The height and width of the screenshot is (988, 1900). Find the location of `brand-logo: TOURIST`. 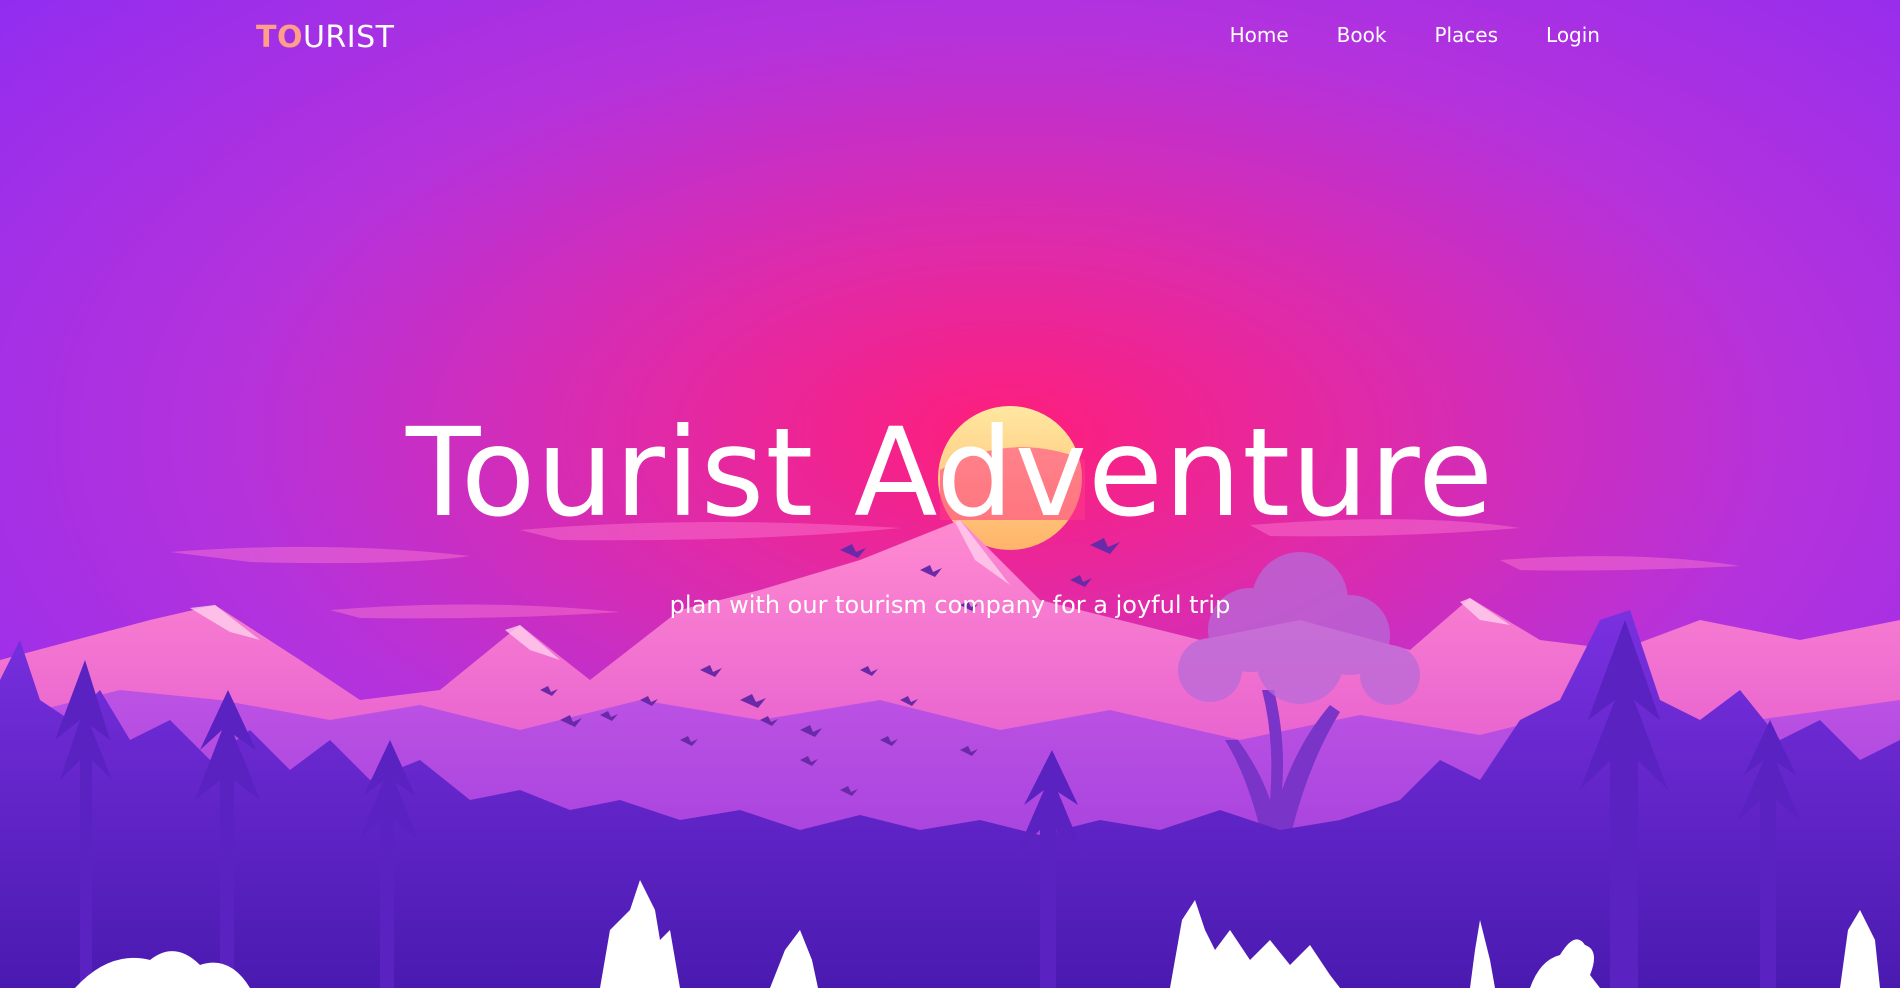

brand-logo: TOURIST is located at coordinates (325, 38).